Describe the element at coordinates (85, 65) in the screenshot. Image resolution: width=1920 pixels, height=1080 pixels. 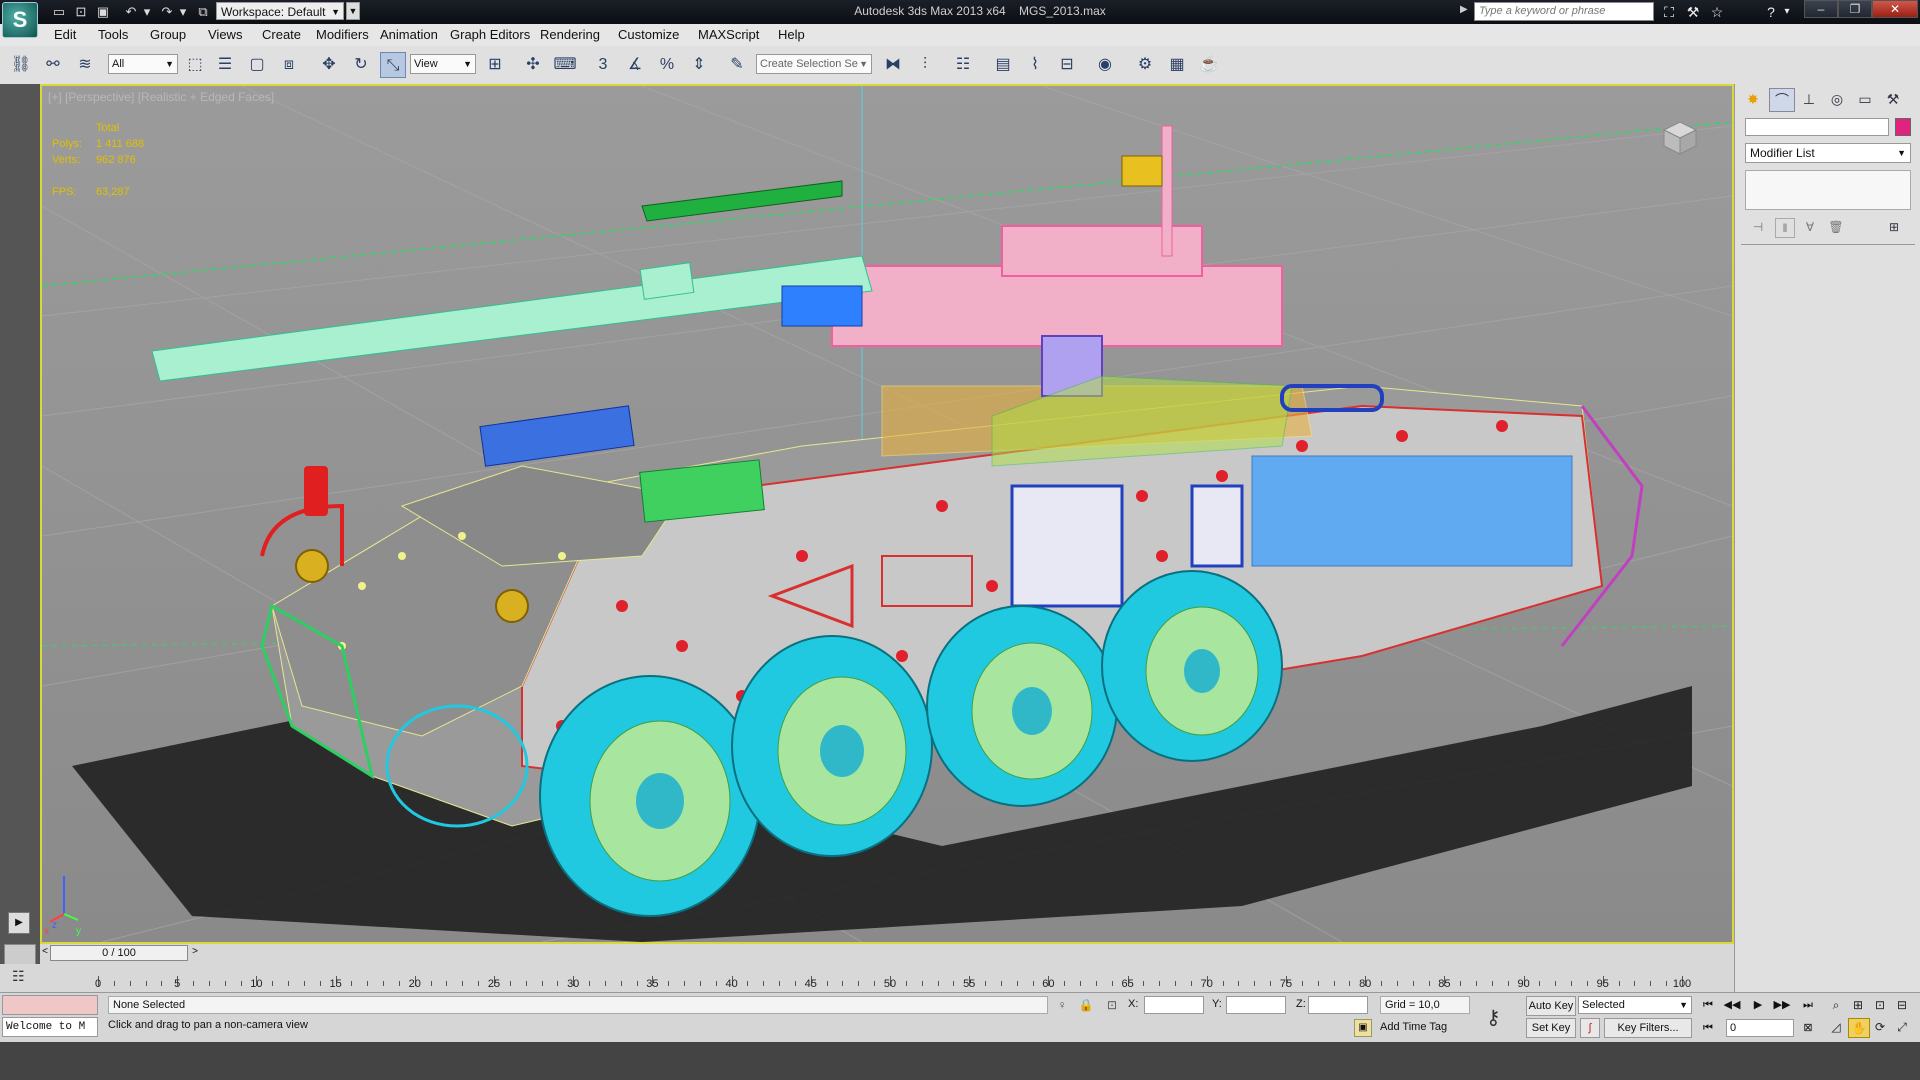
I see `bind-space-warp-icon: ≋` at that location.